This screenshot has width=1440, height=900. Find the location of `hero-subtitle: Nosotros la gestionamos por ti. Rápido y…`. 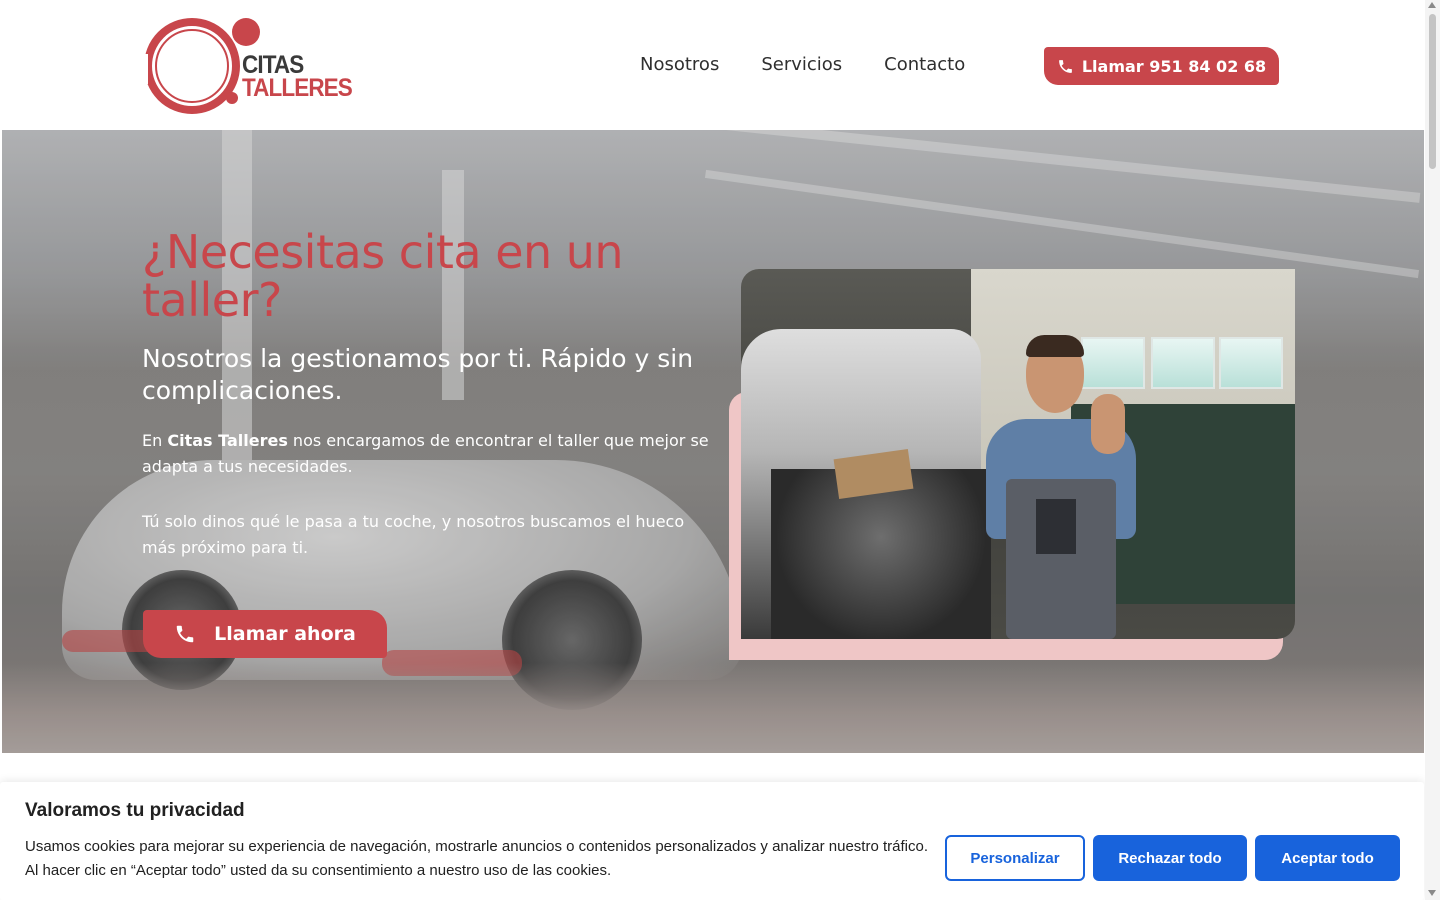

hero-subtitle: Nosotros la gestionamos por ti. Rápido y… is located at coordinates (418, 374).